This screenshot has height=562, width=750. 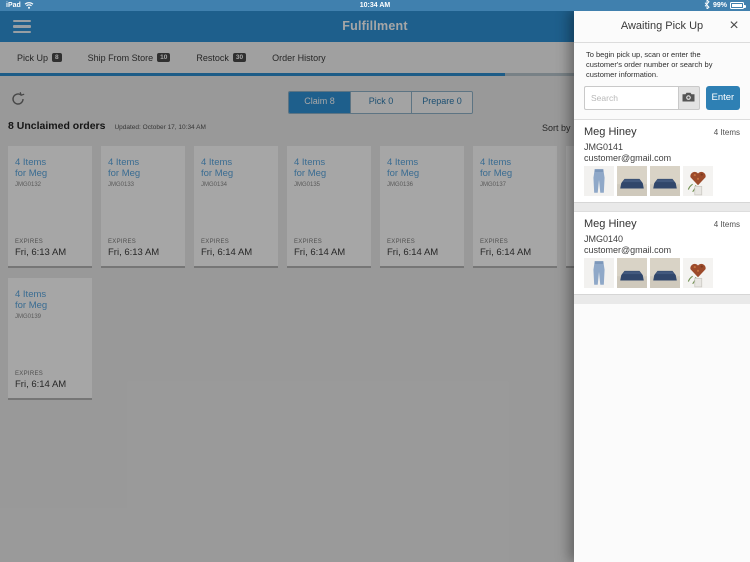 I want to click on camera-scan-button, so click(x=689, y=97).